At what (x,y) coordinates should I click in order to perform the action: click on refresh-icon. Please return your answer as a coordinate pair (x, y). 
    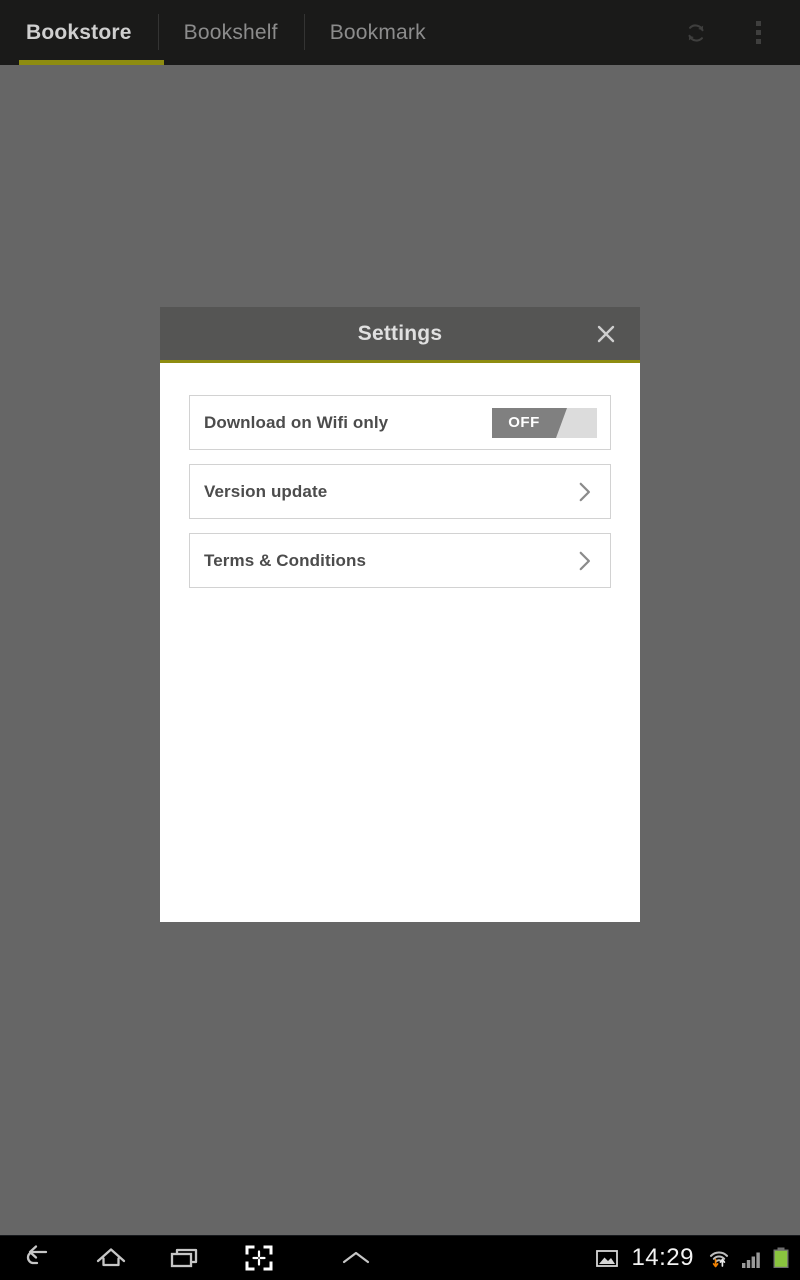
    Looking at the image, I should click on (696, 32).